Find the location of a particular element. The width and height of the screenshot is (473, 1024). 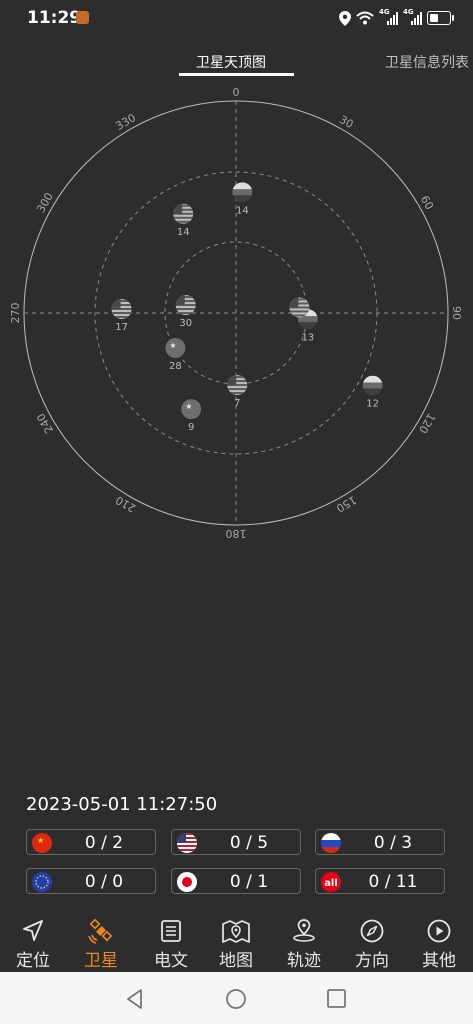

count-text-all: 0 / 11 is located at coordinates (393, 882).